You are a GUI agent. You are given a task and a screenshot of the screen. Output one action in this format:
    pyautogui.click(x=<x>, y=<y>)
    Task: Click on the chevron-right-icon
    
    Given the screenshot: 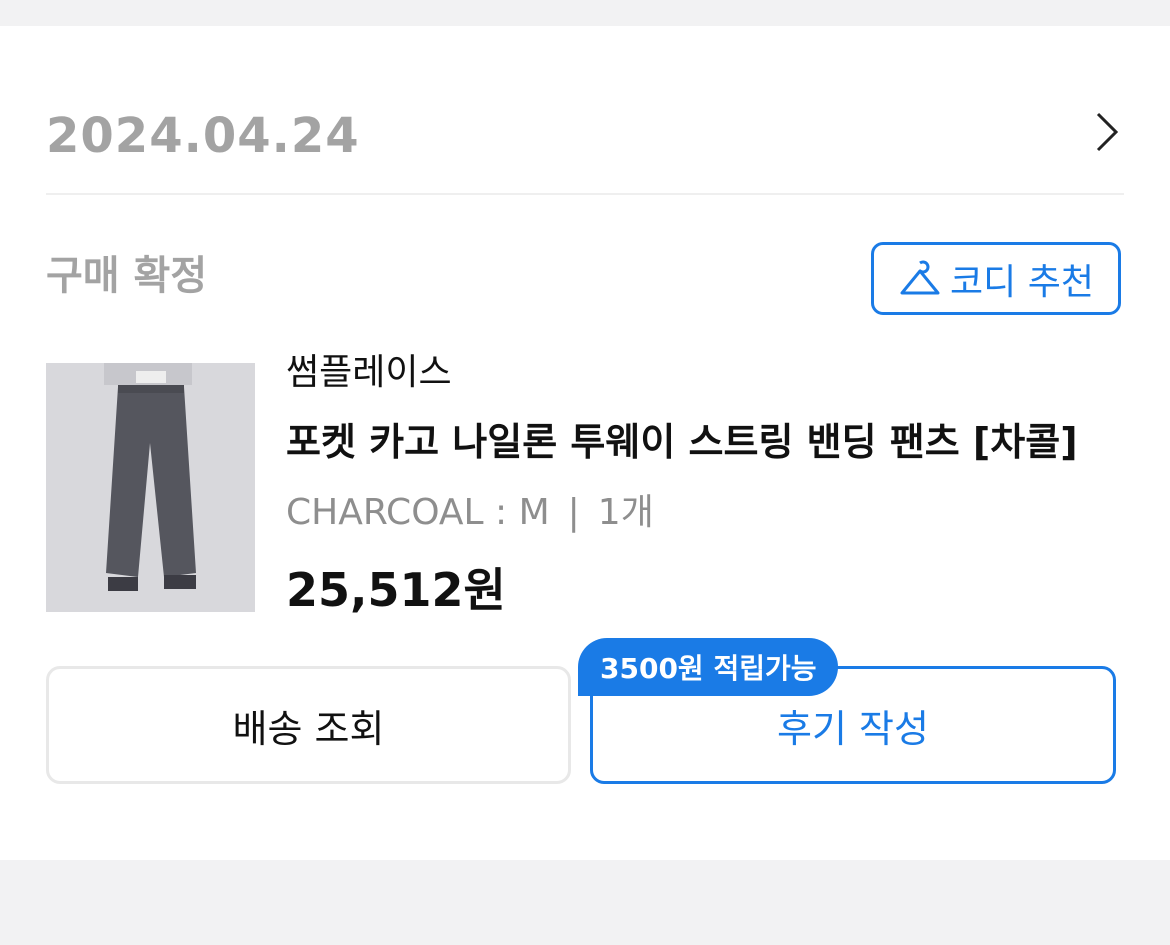 What is the action you would take?
    pyautogui.click(x=1106, y=132)
    